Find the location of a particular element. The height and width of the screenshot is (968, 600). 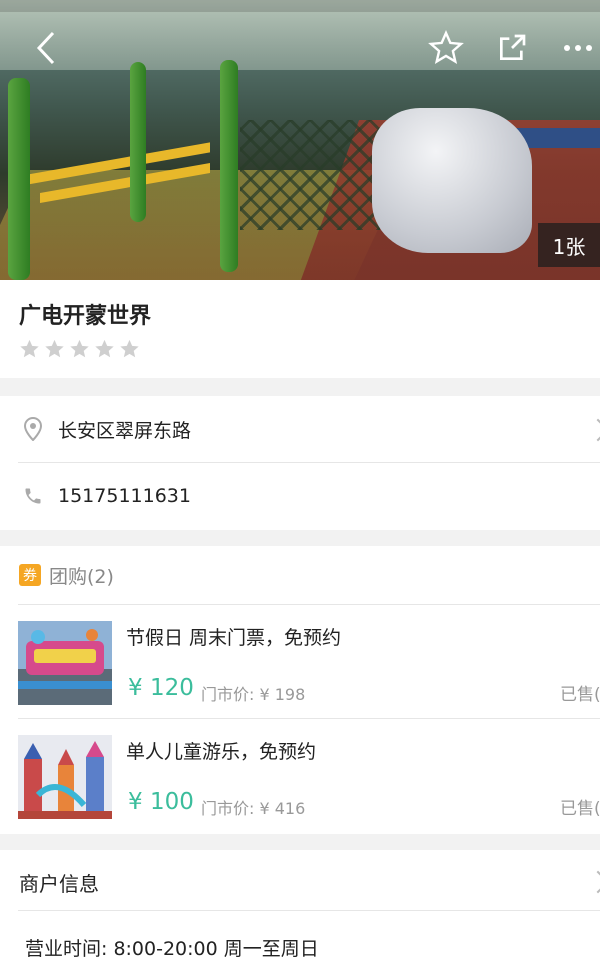

deal-item: 单人儿童游乐，免预约 ¥ 100 门市价: ¥ 416 已售( is located at coordinates (300, 775).